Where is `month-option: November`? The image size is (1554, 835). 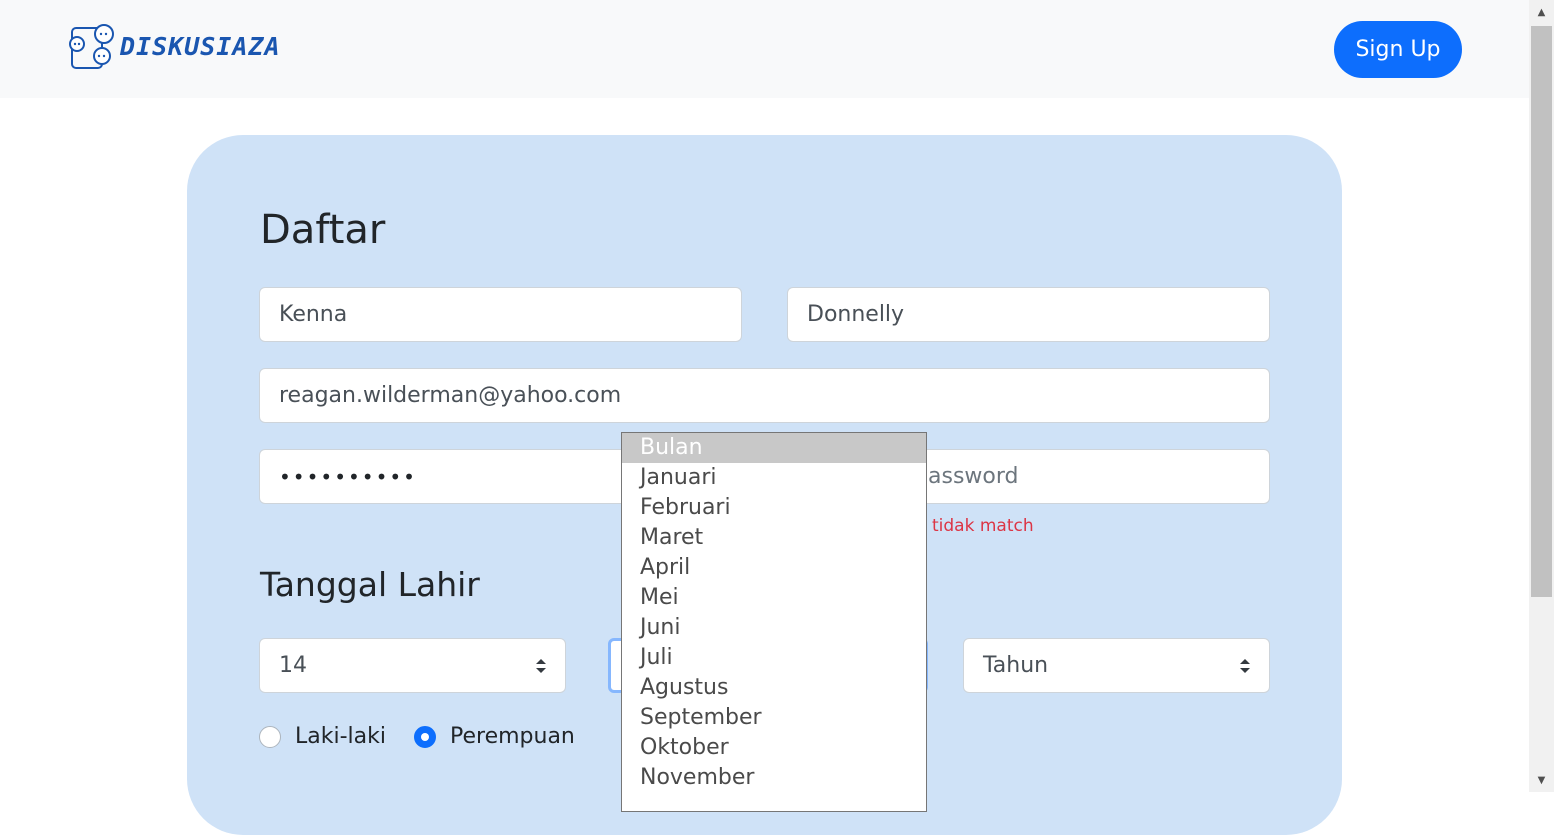
month-option: November is located at coordinates (774, 778).